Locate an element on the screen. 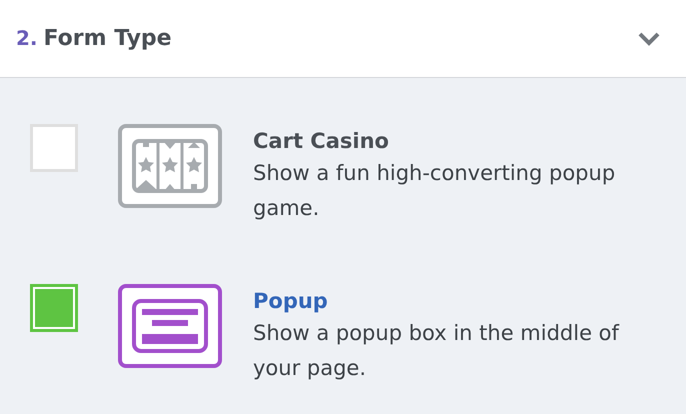 Image resolution: width=686 pixels, height=414 pixels. option-description: Show a popup box in the middle of your page. is located at coordinates (436, 351).